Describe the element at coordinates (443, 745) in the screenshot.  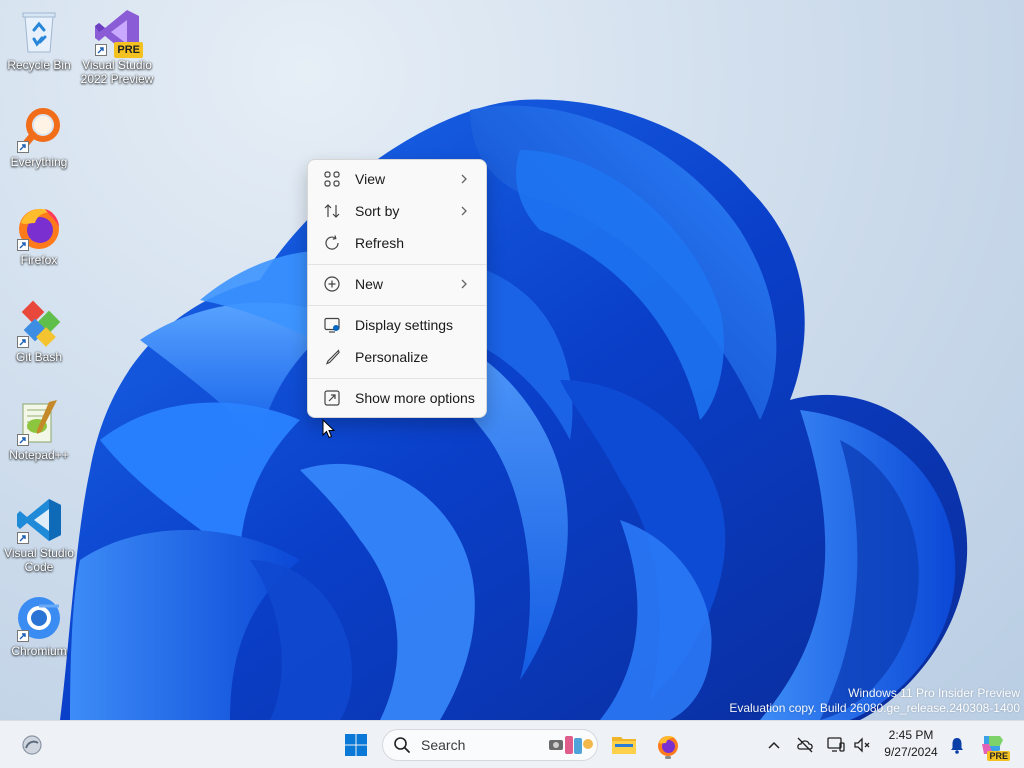
I see `search-placeholder: Search` at that location.